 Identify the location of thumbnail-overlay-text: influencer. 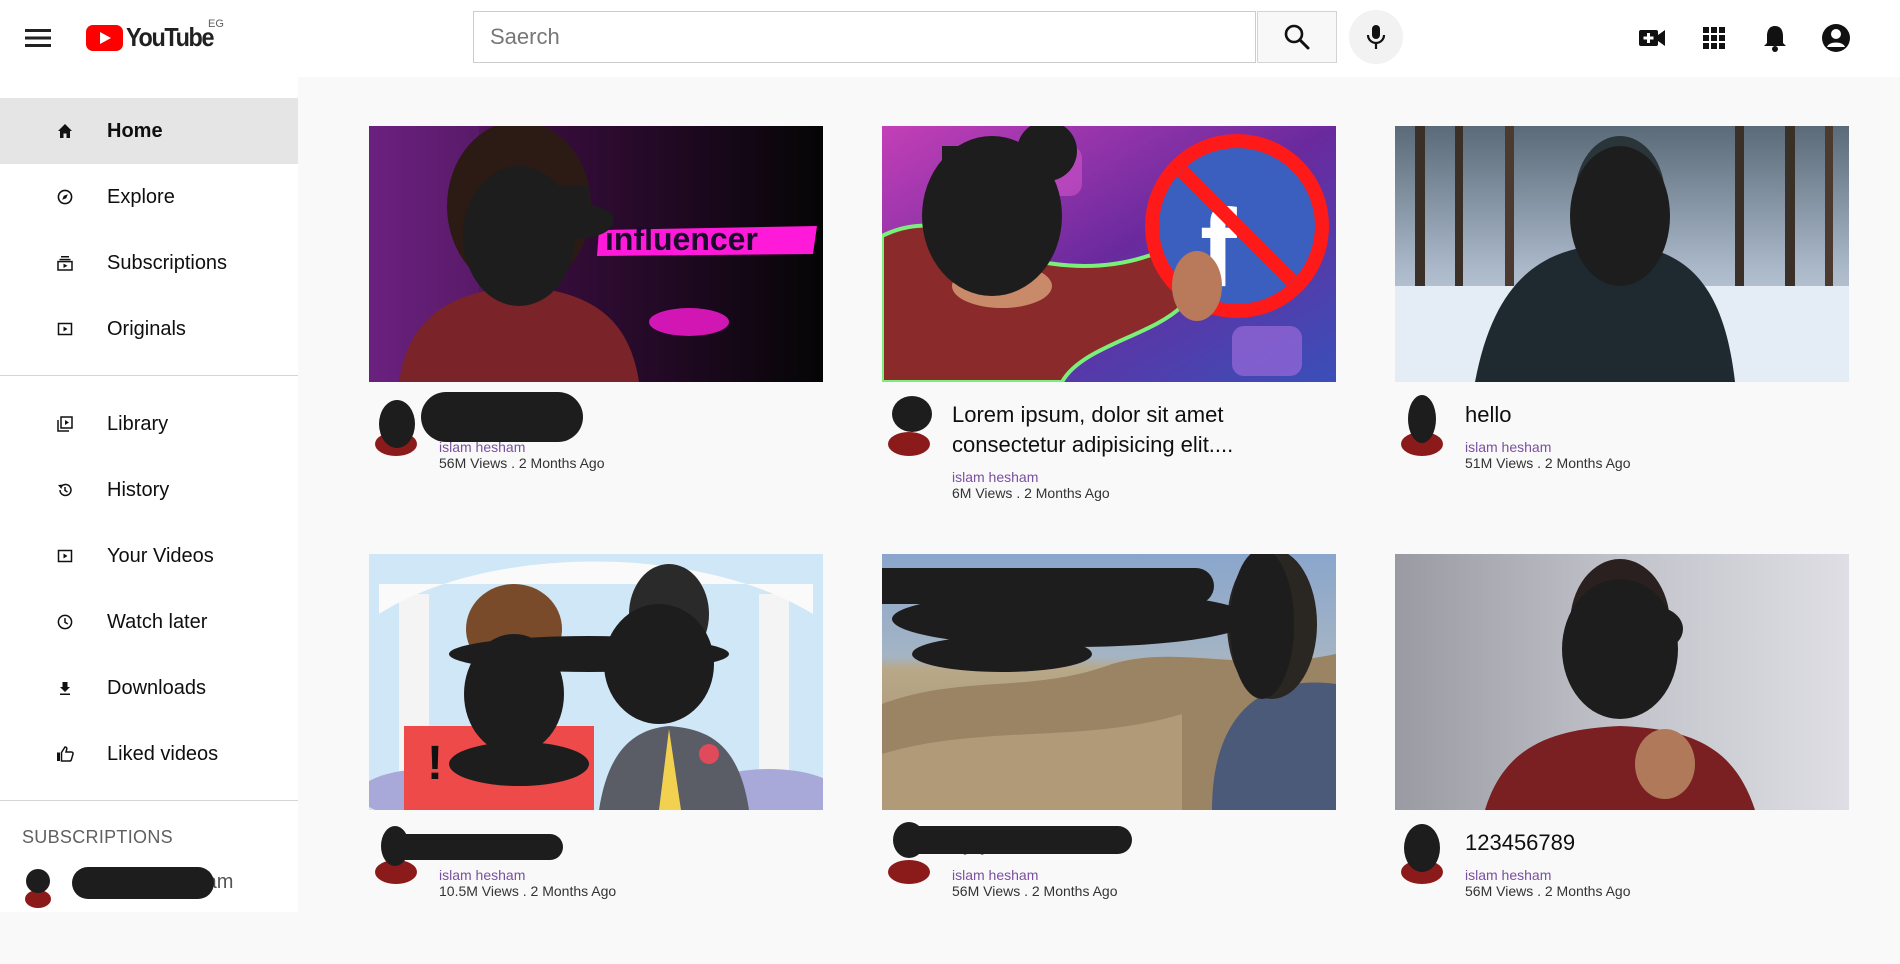
(681, 239).